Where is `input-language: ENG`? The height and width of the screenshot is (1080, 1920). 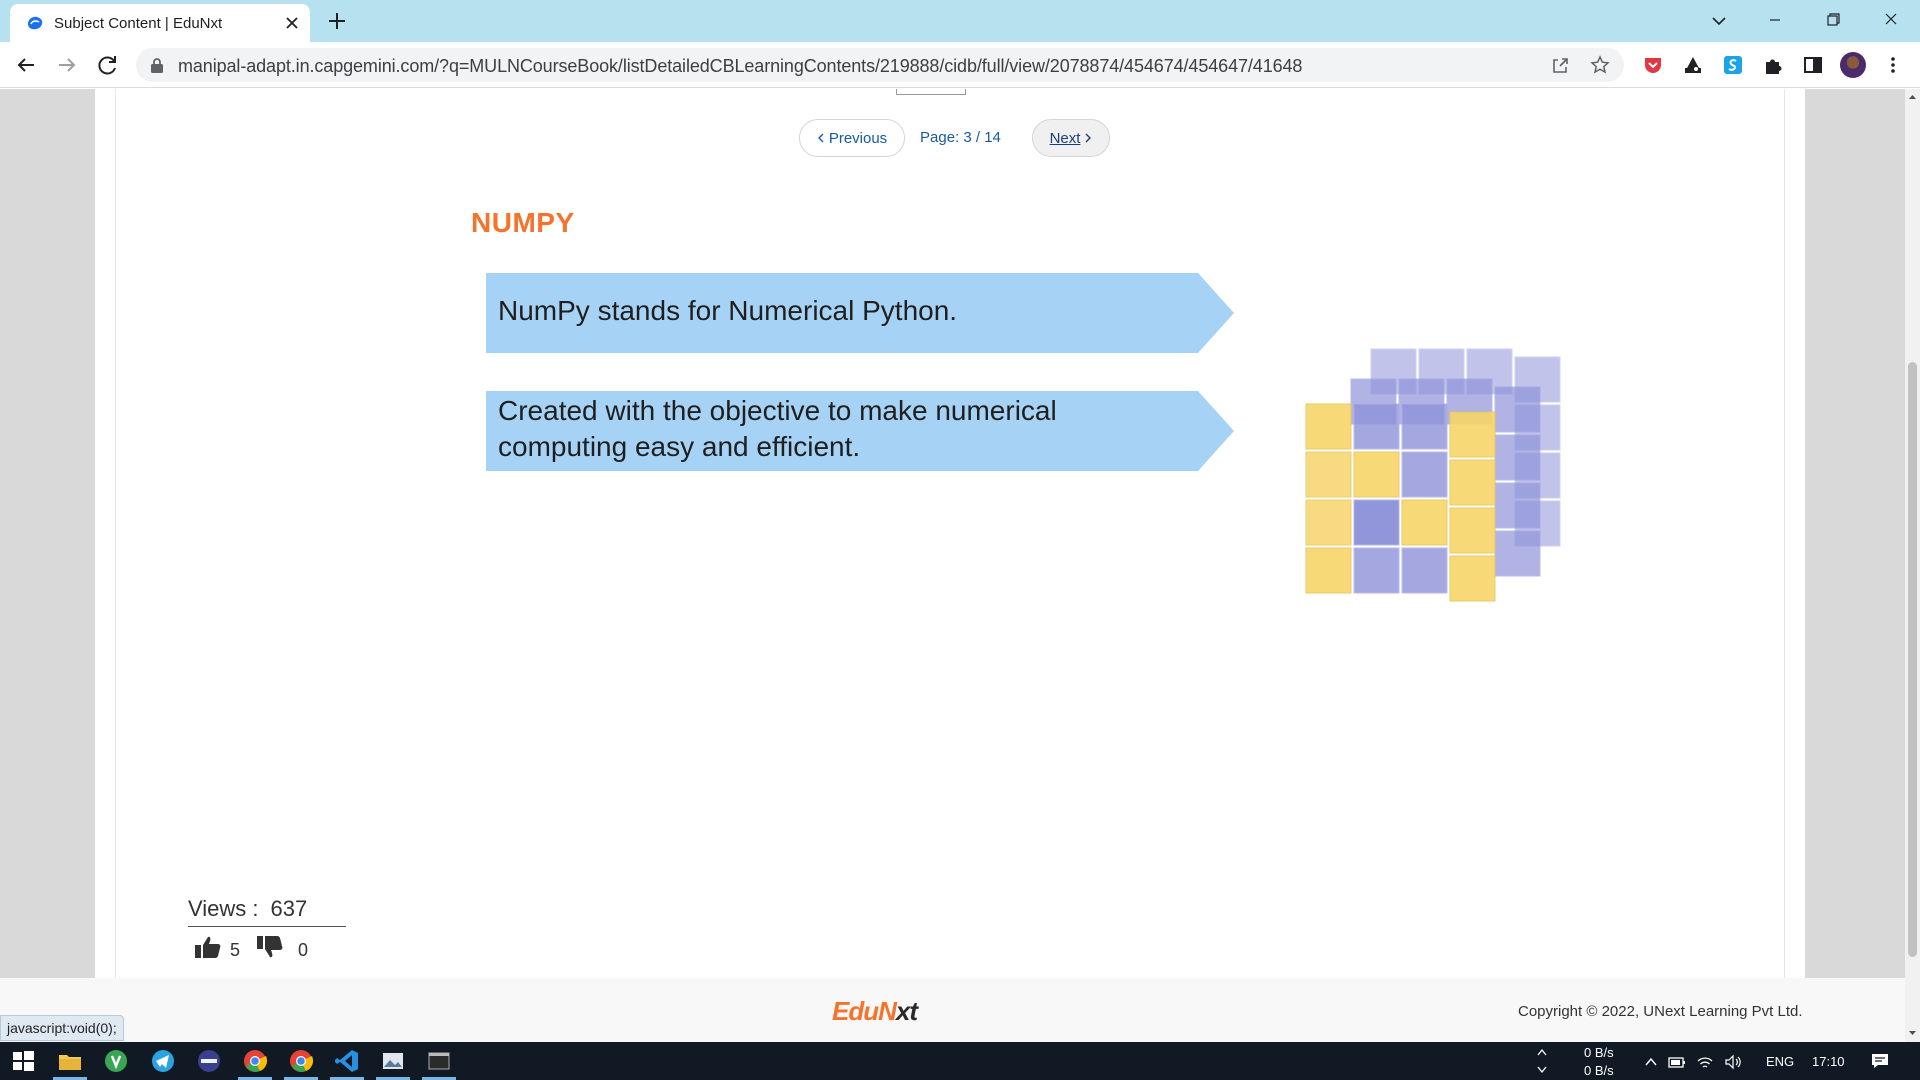 input-language: ENG is located at coordinates (1780, 1061).